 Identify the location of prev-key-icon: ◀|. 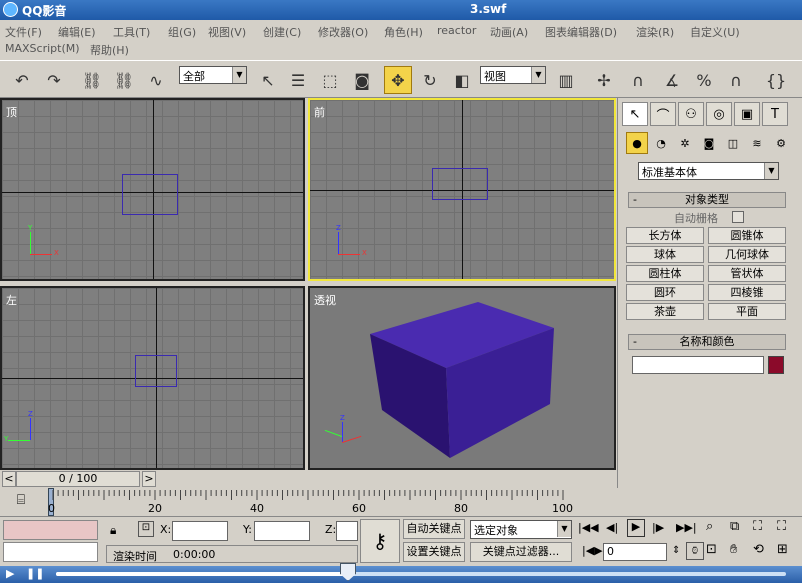
(612, 527).